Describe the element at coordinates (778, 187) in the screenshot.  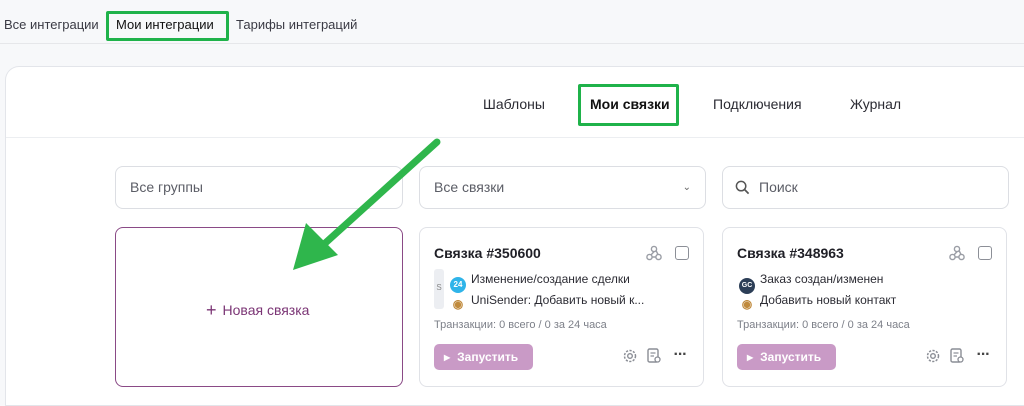
I see `search-placeholder: Поиск` at that location.